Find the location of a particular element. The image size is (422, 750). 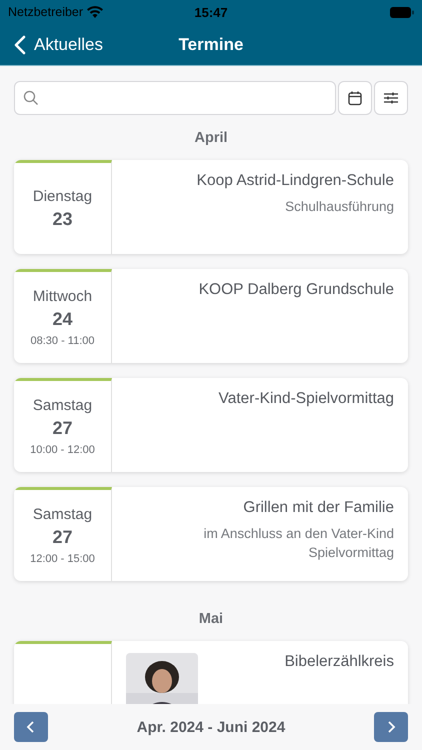

event-title: KOOP Dalberg Grundschule is located at coordinates (296, 290).